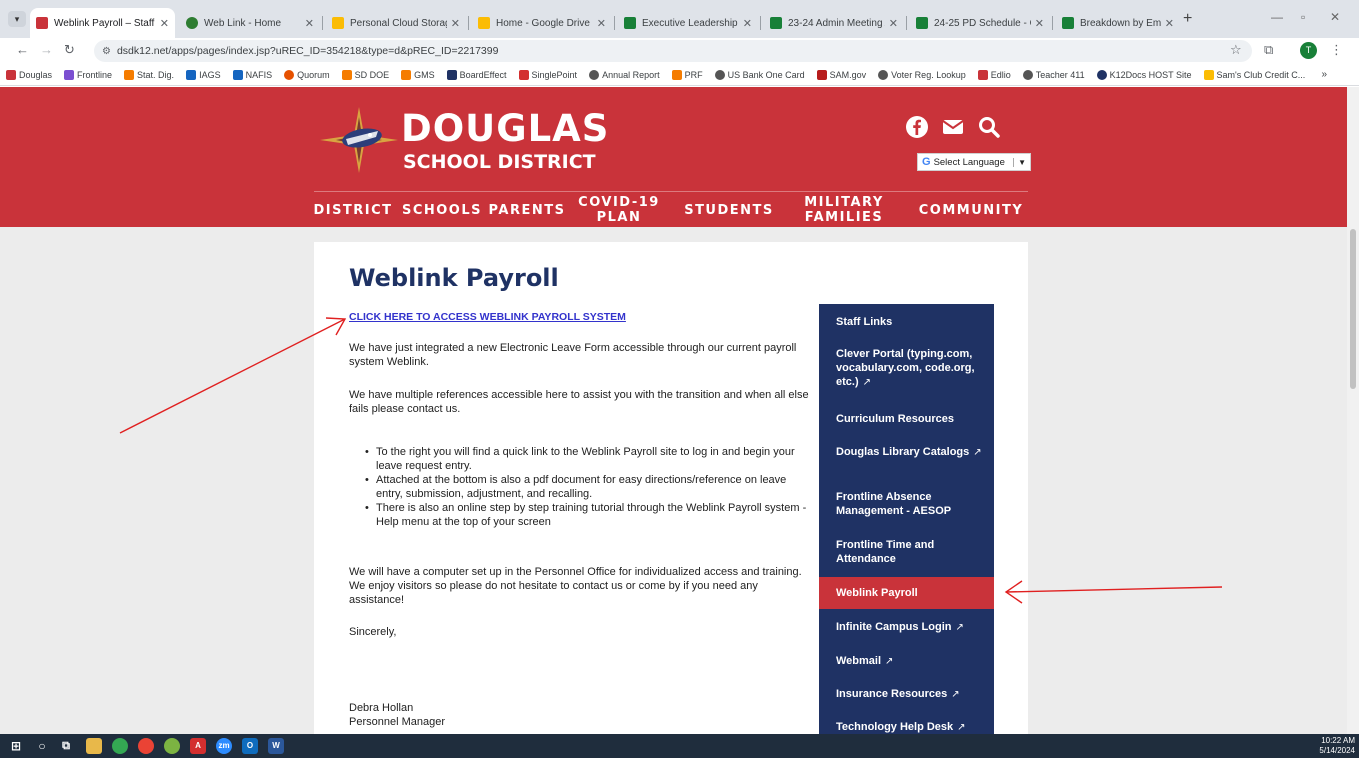 Image resolution: width=1359 pixels, height=758 pixels. Describe the element at coordinates (88, 74) in the screenshot. I see `bookmark-item: Frontline` at that location.